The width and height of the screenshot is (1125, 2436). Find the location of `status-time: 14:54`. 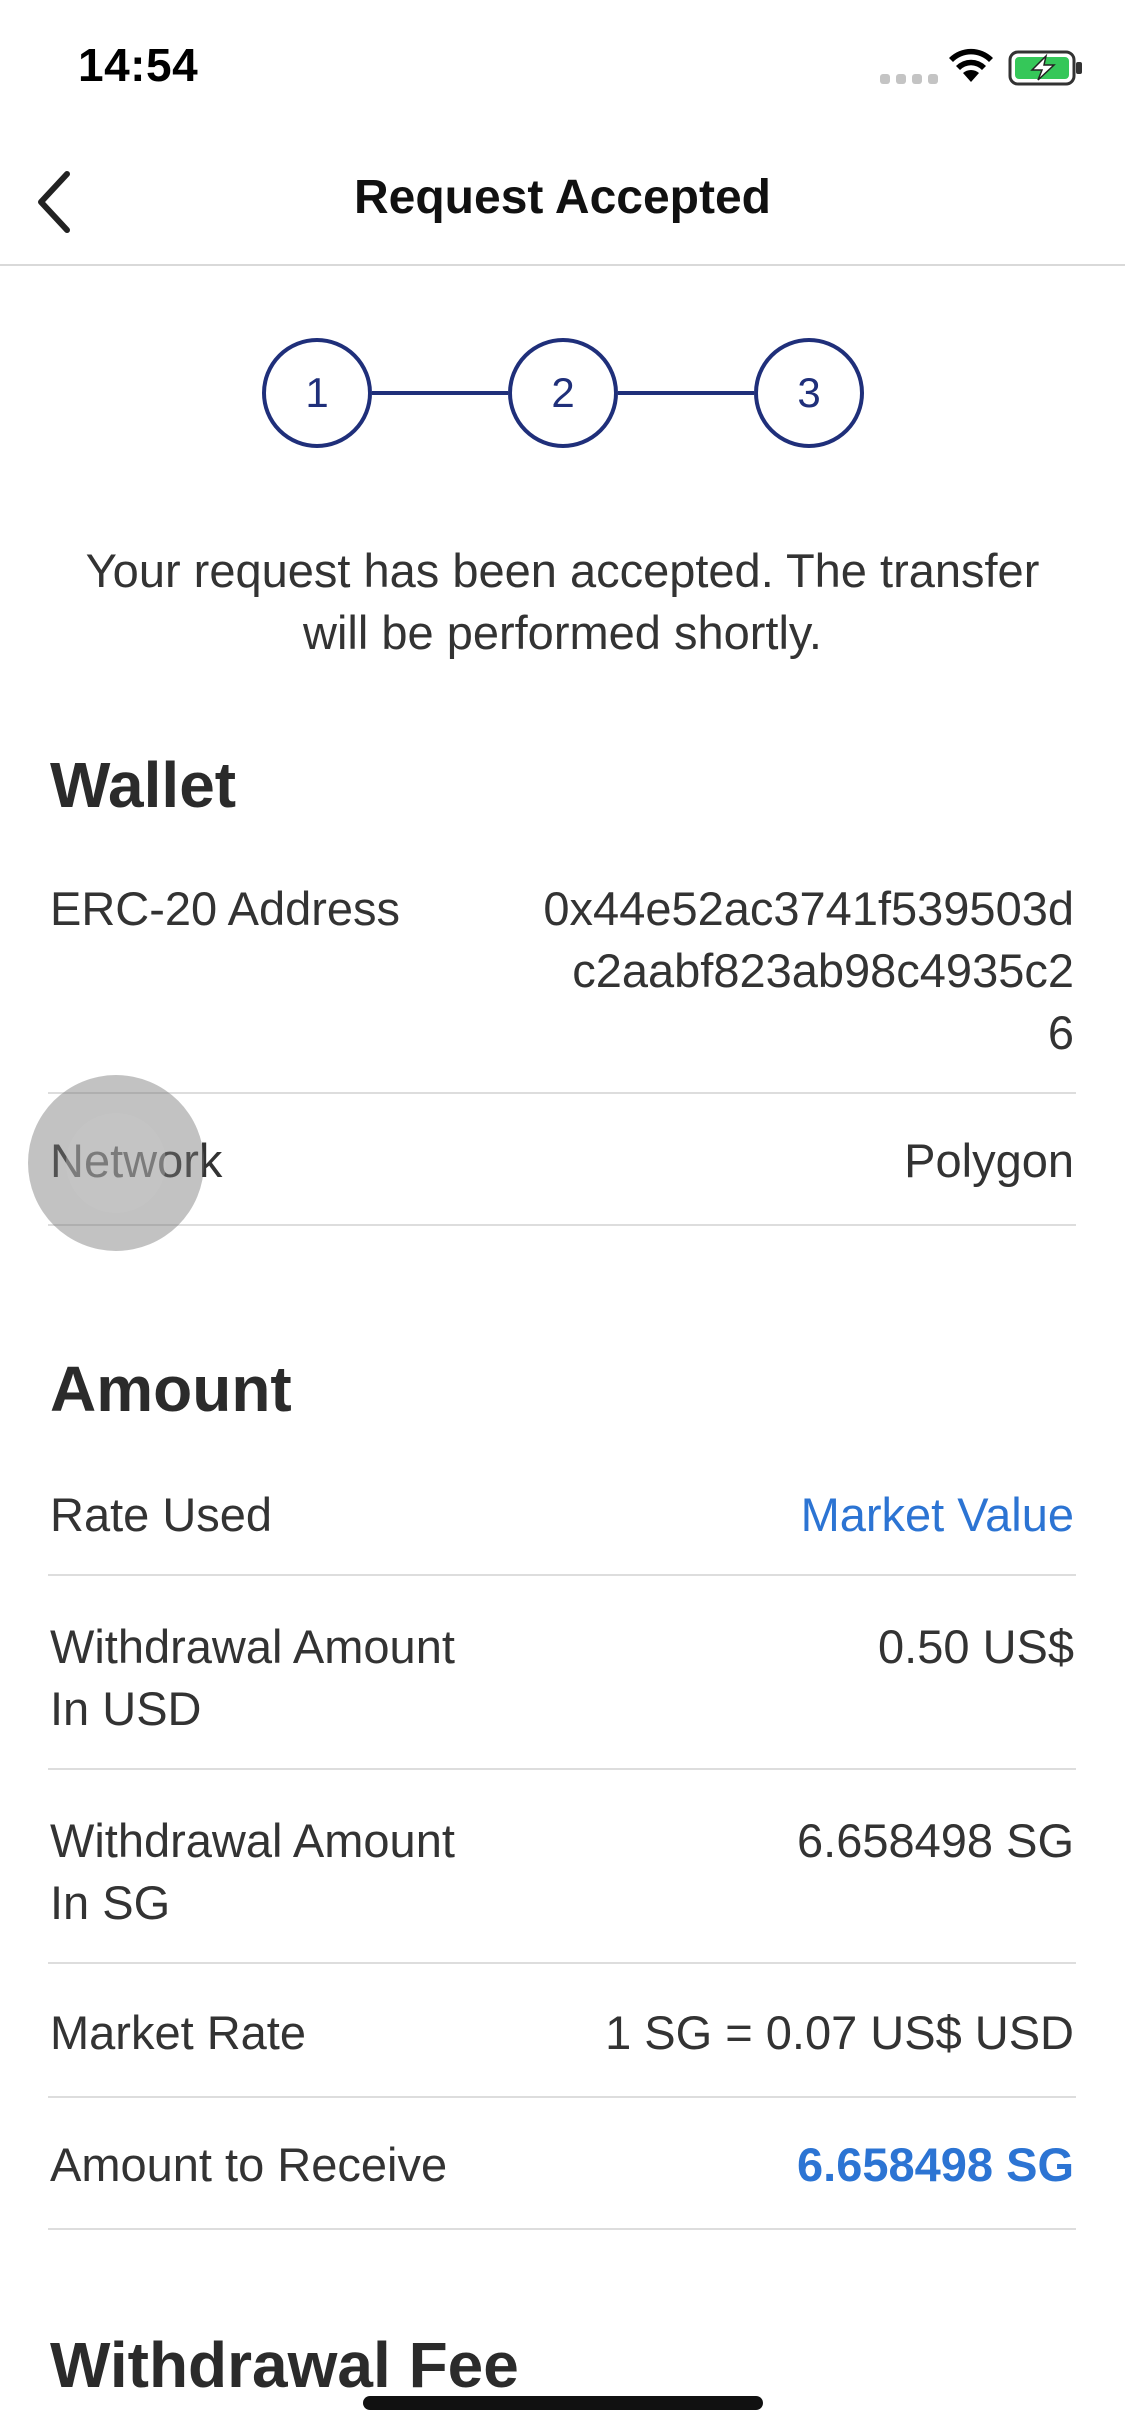

status-time: 14:54 is located at coordinates (138, 65).